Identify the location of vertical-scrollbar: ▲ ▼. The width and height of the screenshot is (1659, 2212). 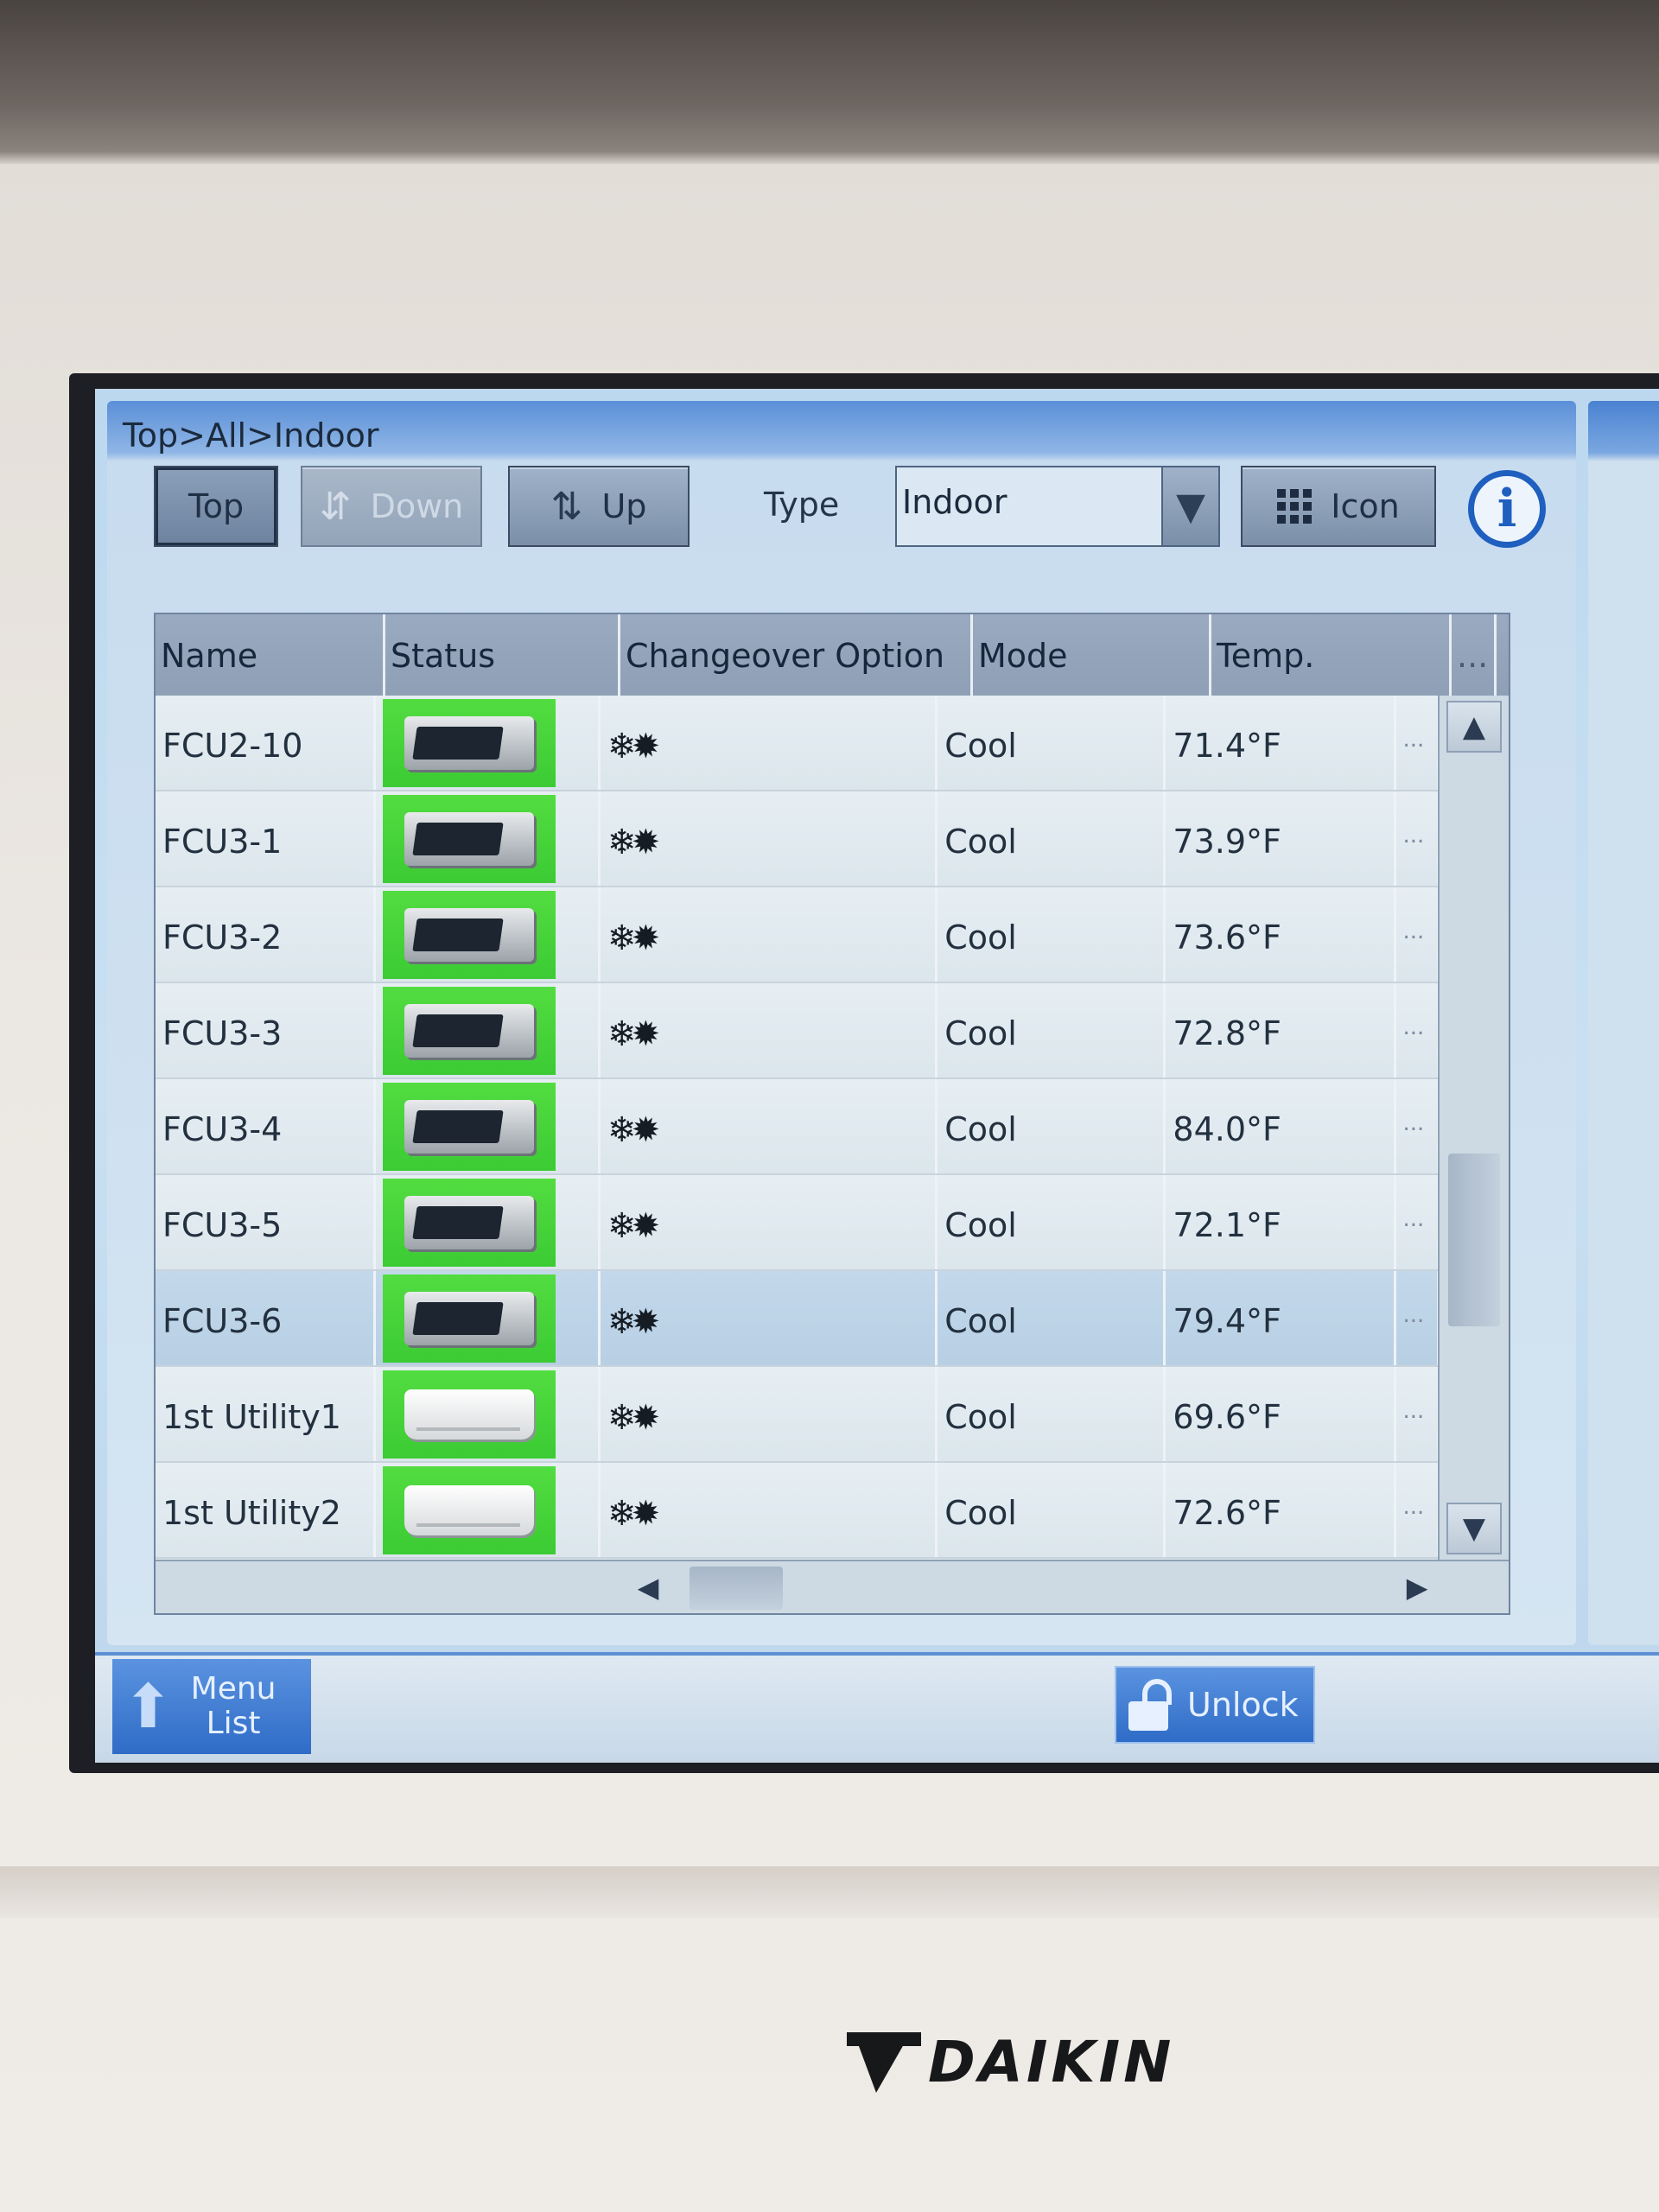
(1473, 1128).